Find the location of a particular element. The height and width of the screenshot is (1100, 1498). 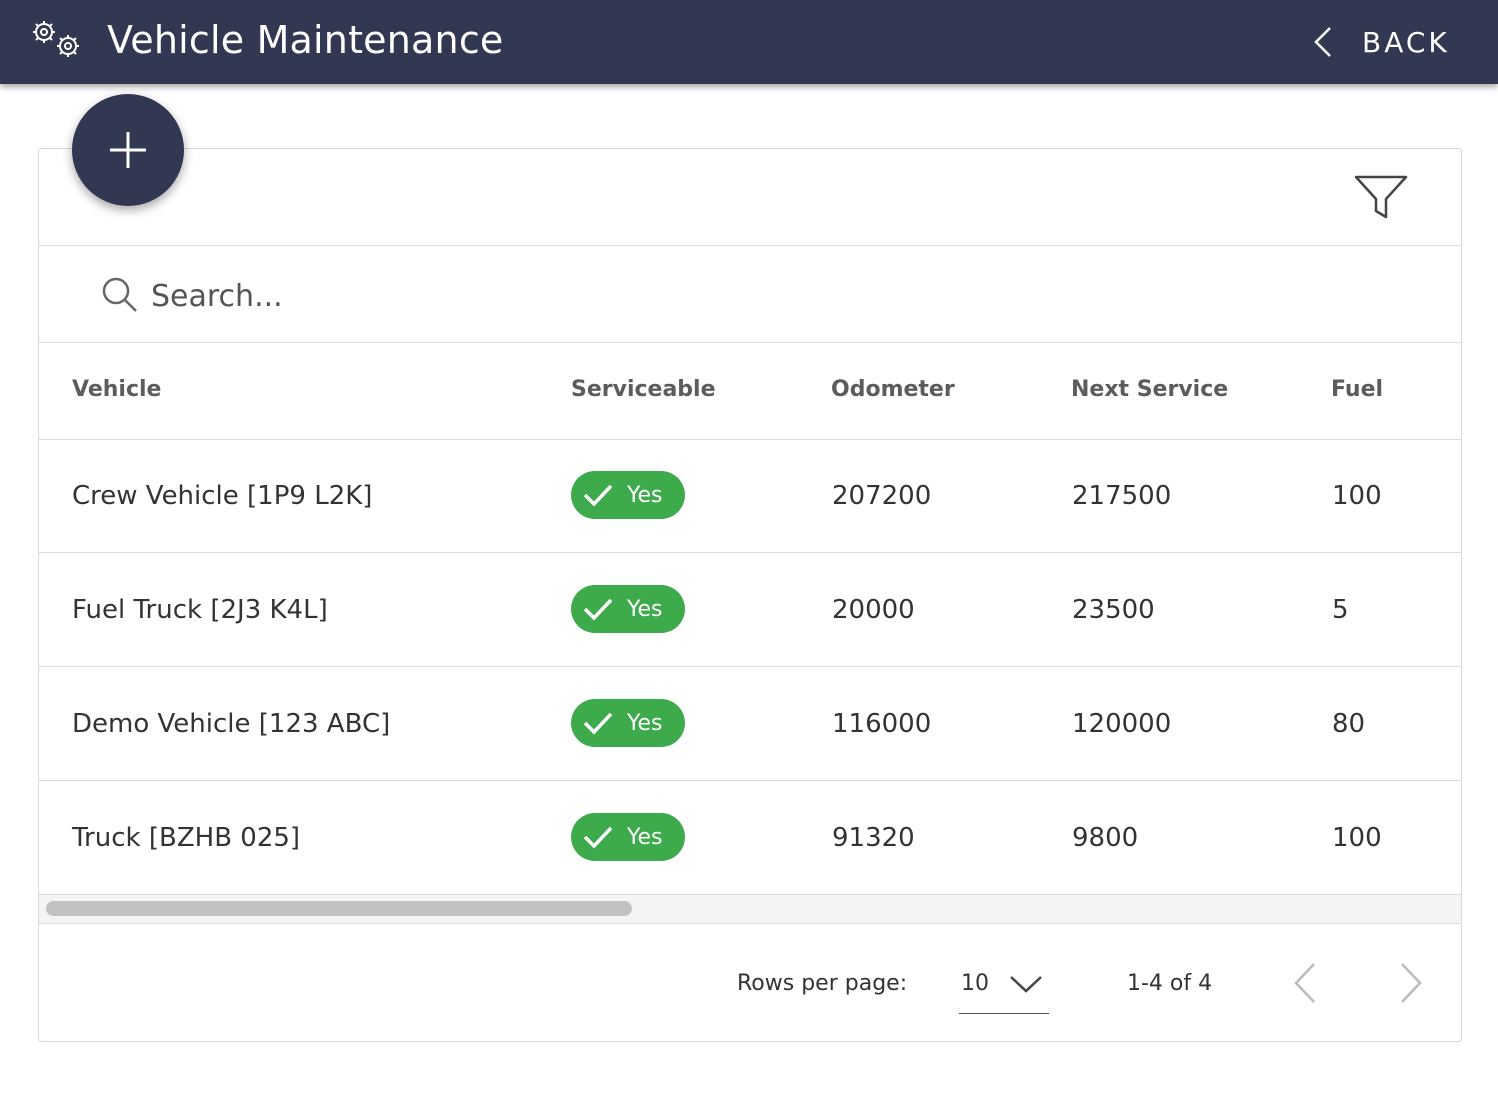

rows-per-page-value: 10 is located at coordinates (975, 983).